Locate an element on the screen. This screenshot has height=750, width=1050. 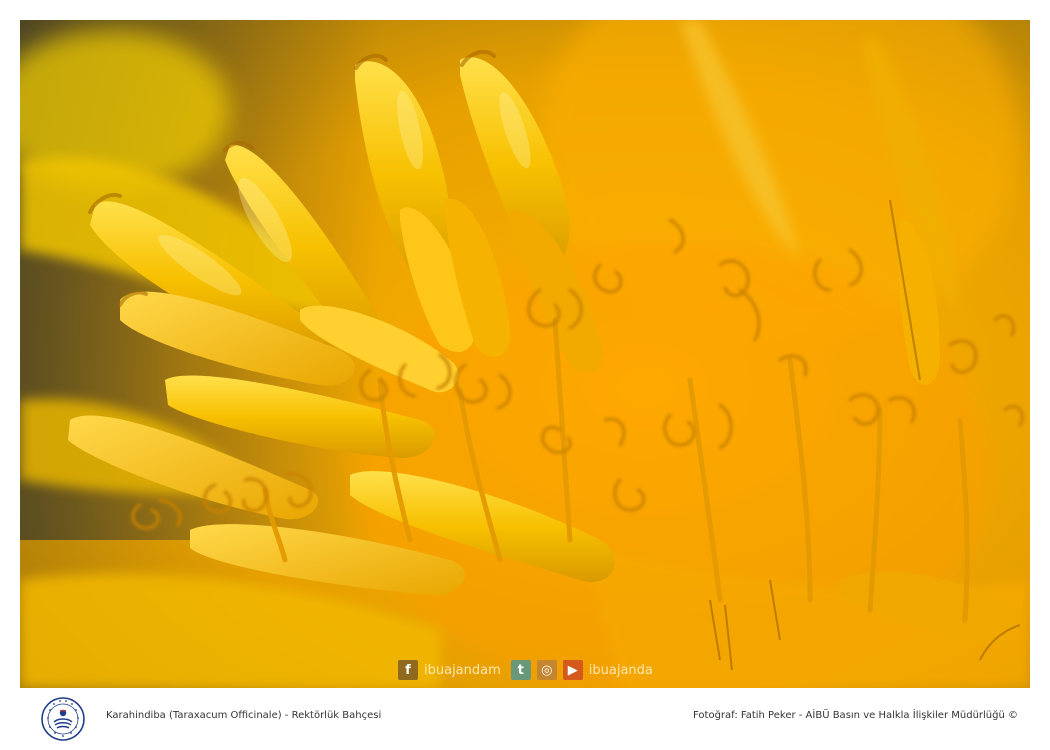
facebook-icon: f is located at coordinates (408, 670).